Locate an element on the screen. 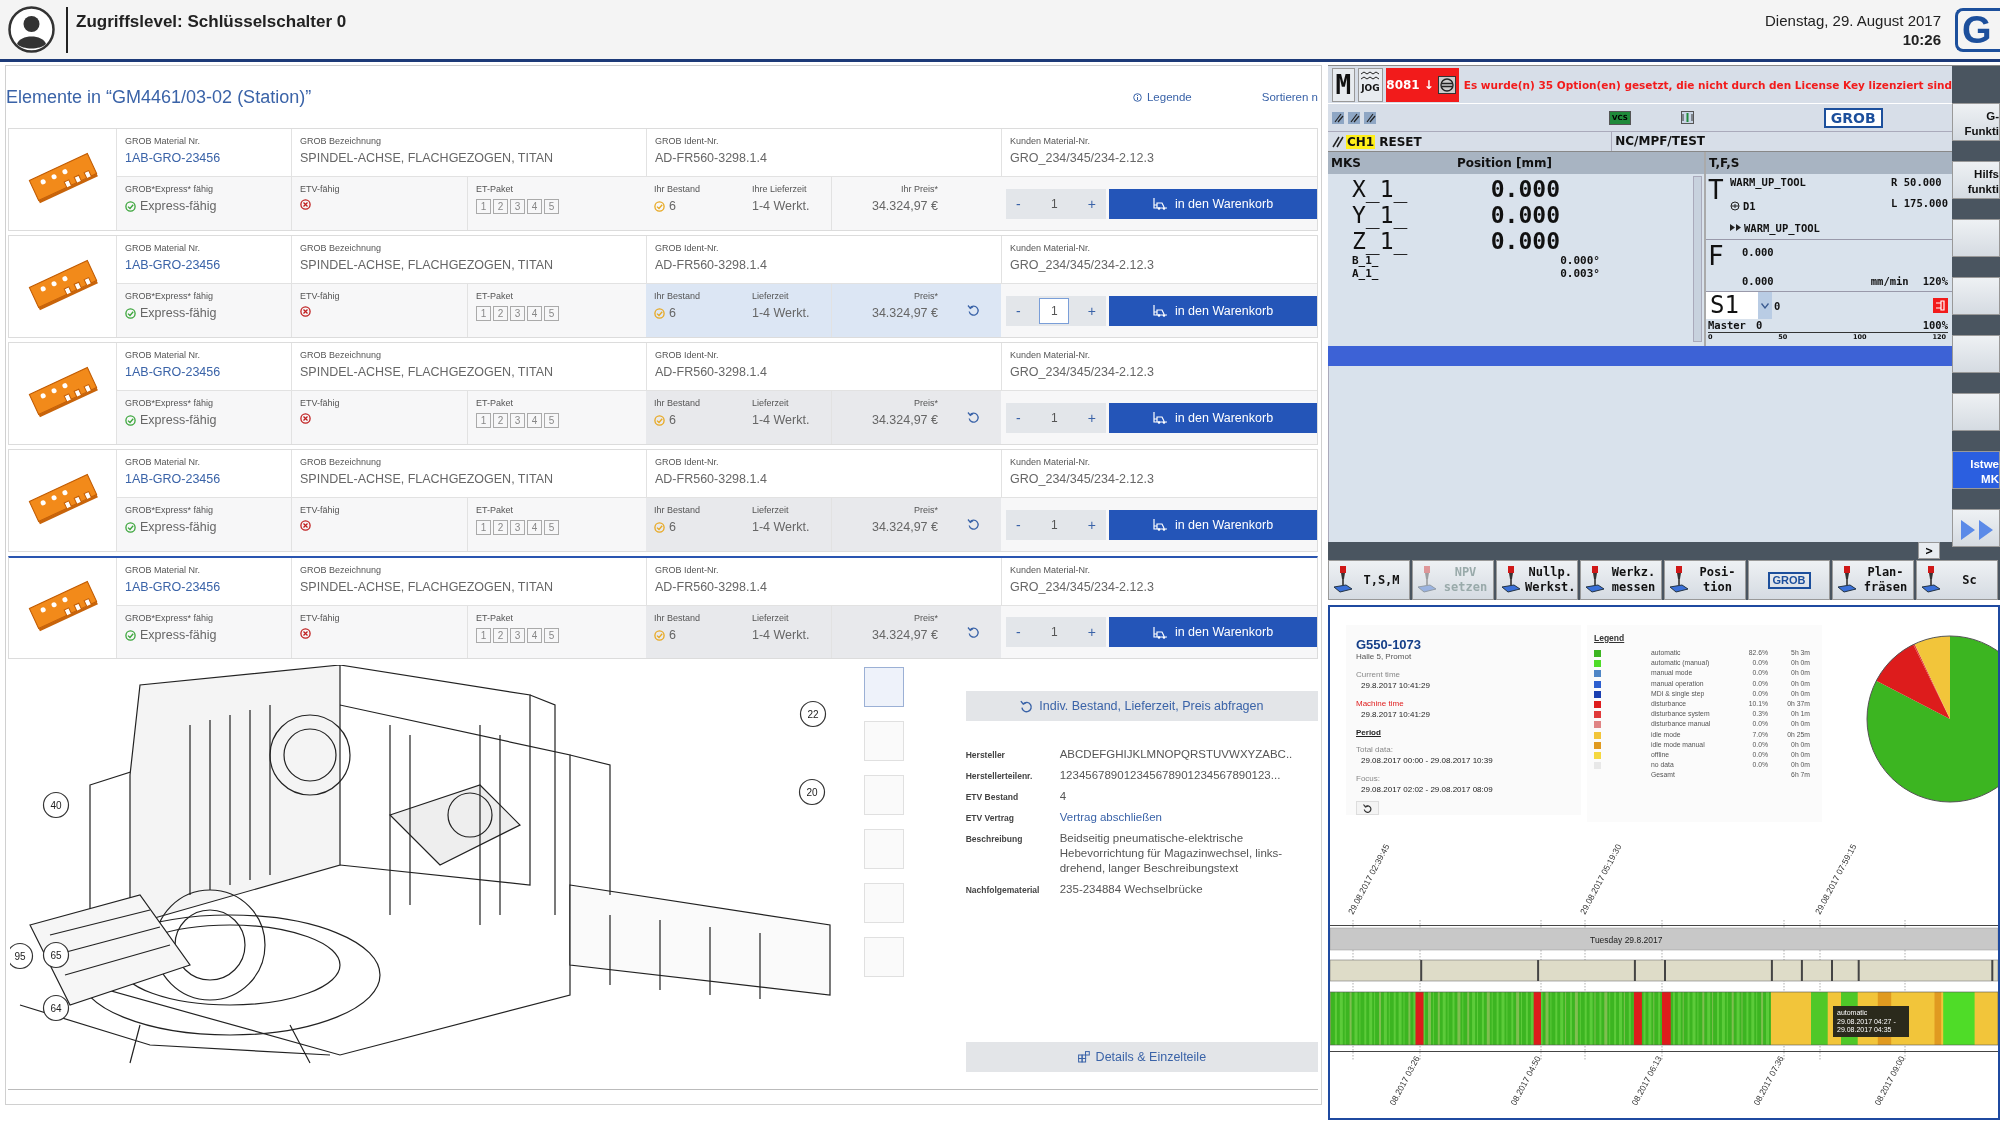 This screenshot has width=2000, height=1124. refresh-button is located at coordinates (1367, 808).